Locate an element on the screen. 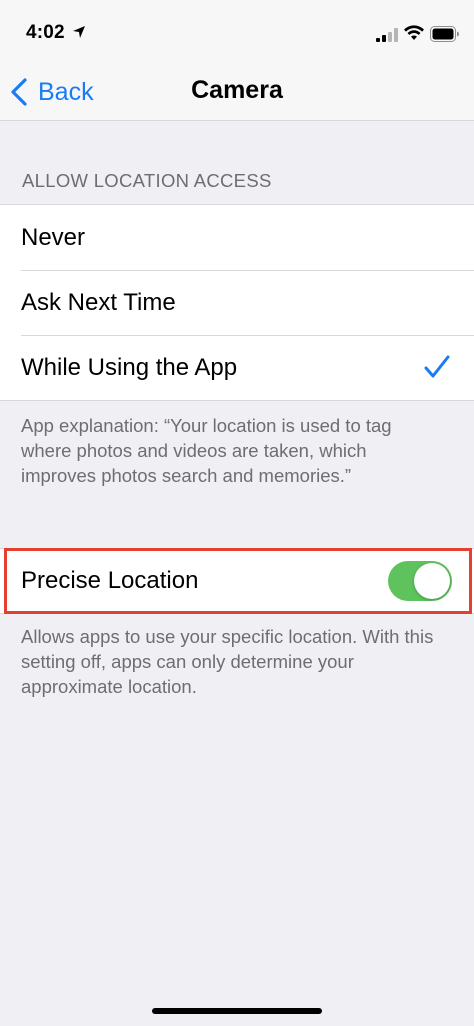  section-header: ALLOW LOCATION ACCESS is located at coordinates (147, 180).